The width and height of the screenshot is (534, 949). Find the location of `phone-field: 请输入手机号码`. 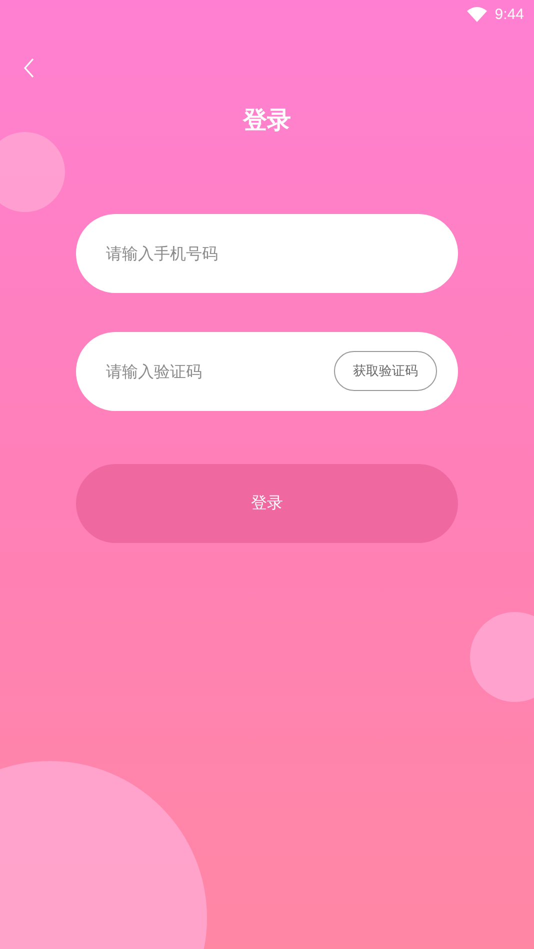

phone-field: 请输入手机号码 is located at coordinates (267, 253).